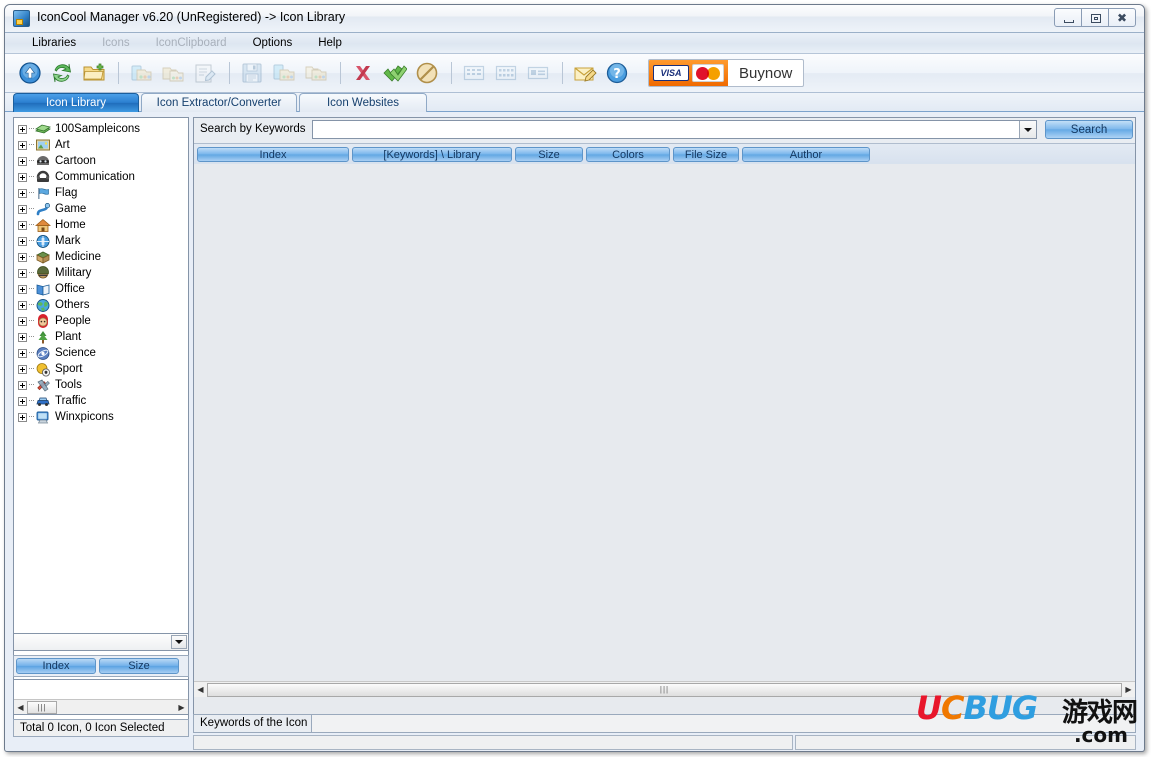 Image resolution: width=1151 pixels, height=757 pixels. What do you see at coordinates (1095, 17) in the screenshot?
I see `maximize-button` at bounding box center [1095, 17].